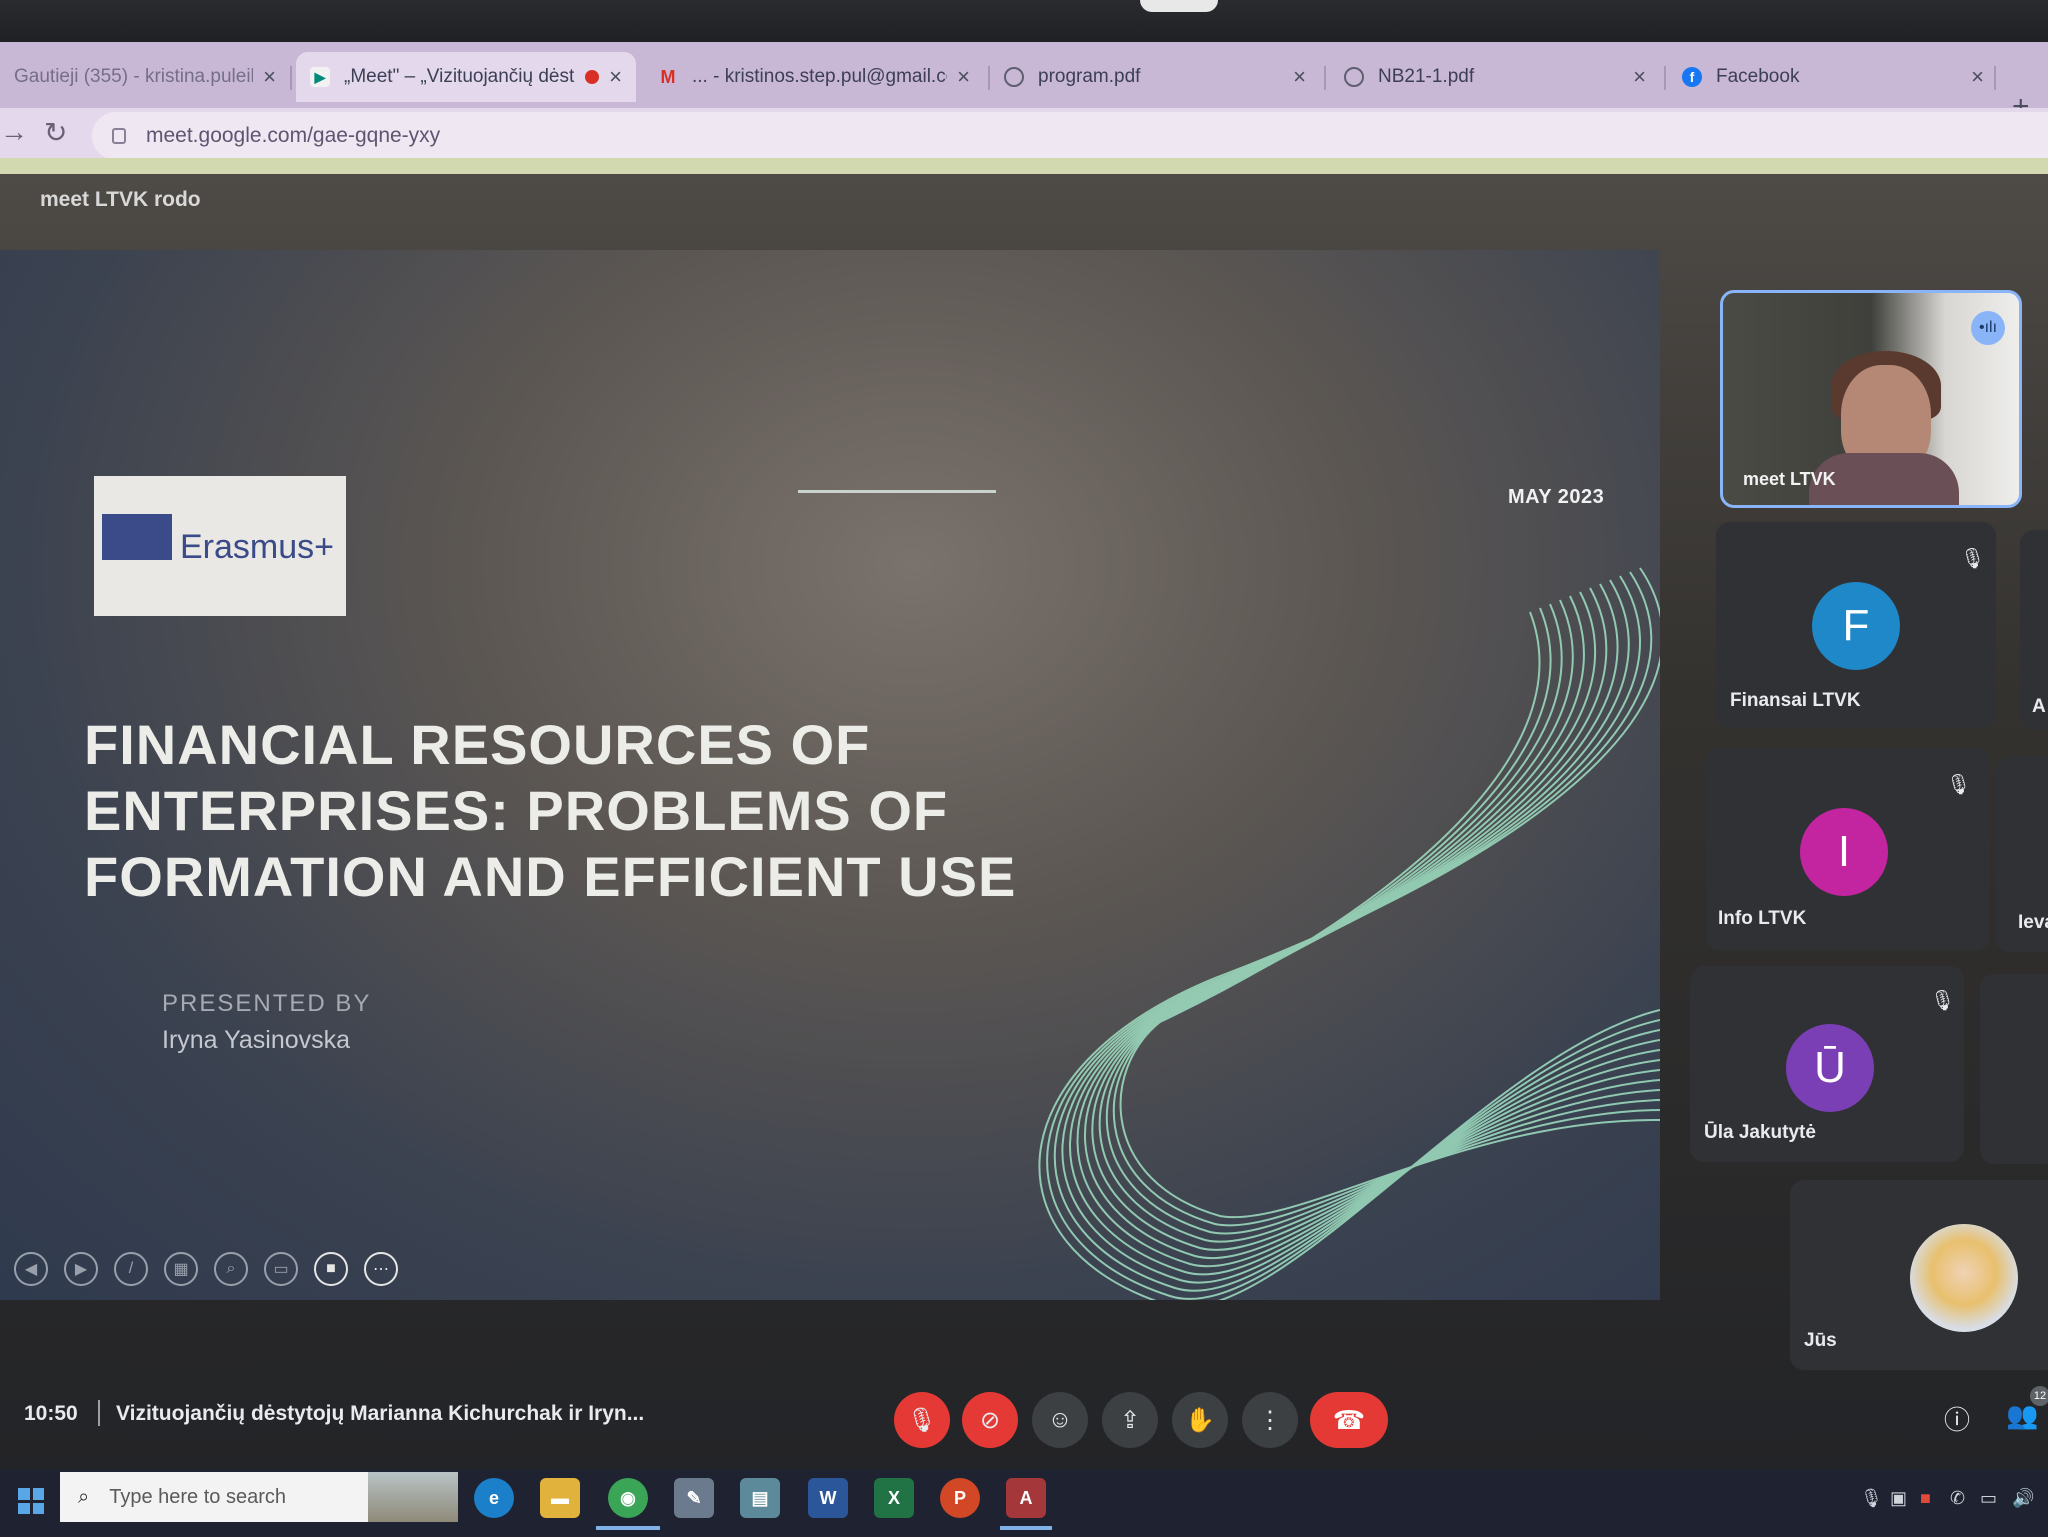  I want to click on raise-hand-button: ✋, so click(1200, 1420).